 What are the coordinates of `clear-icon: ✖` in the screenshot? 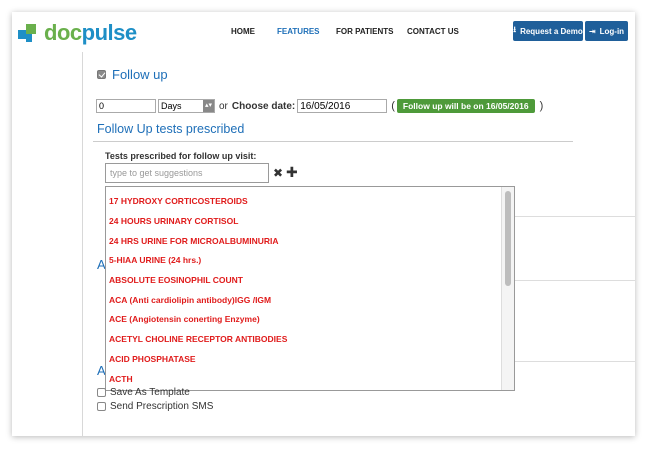 It's located at (278, 173).